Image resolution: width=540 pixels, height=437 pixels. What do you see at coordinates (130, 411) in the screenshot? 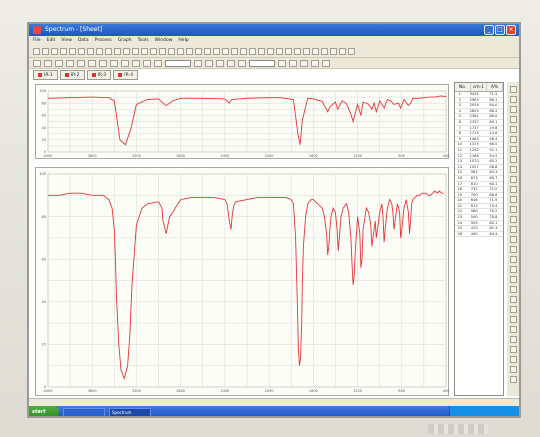
I see `taskbar-item-spectrum: Spectrum` at bounding box center [130, 411].